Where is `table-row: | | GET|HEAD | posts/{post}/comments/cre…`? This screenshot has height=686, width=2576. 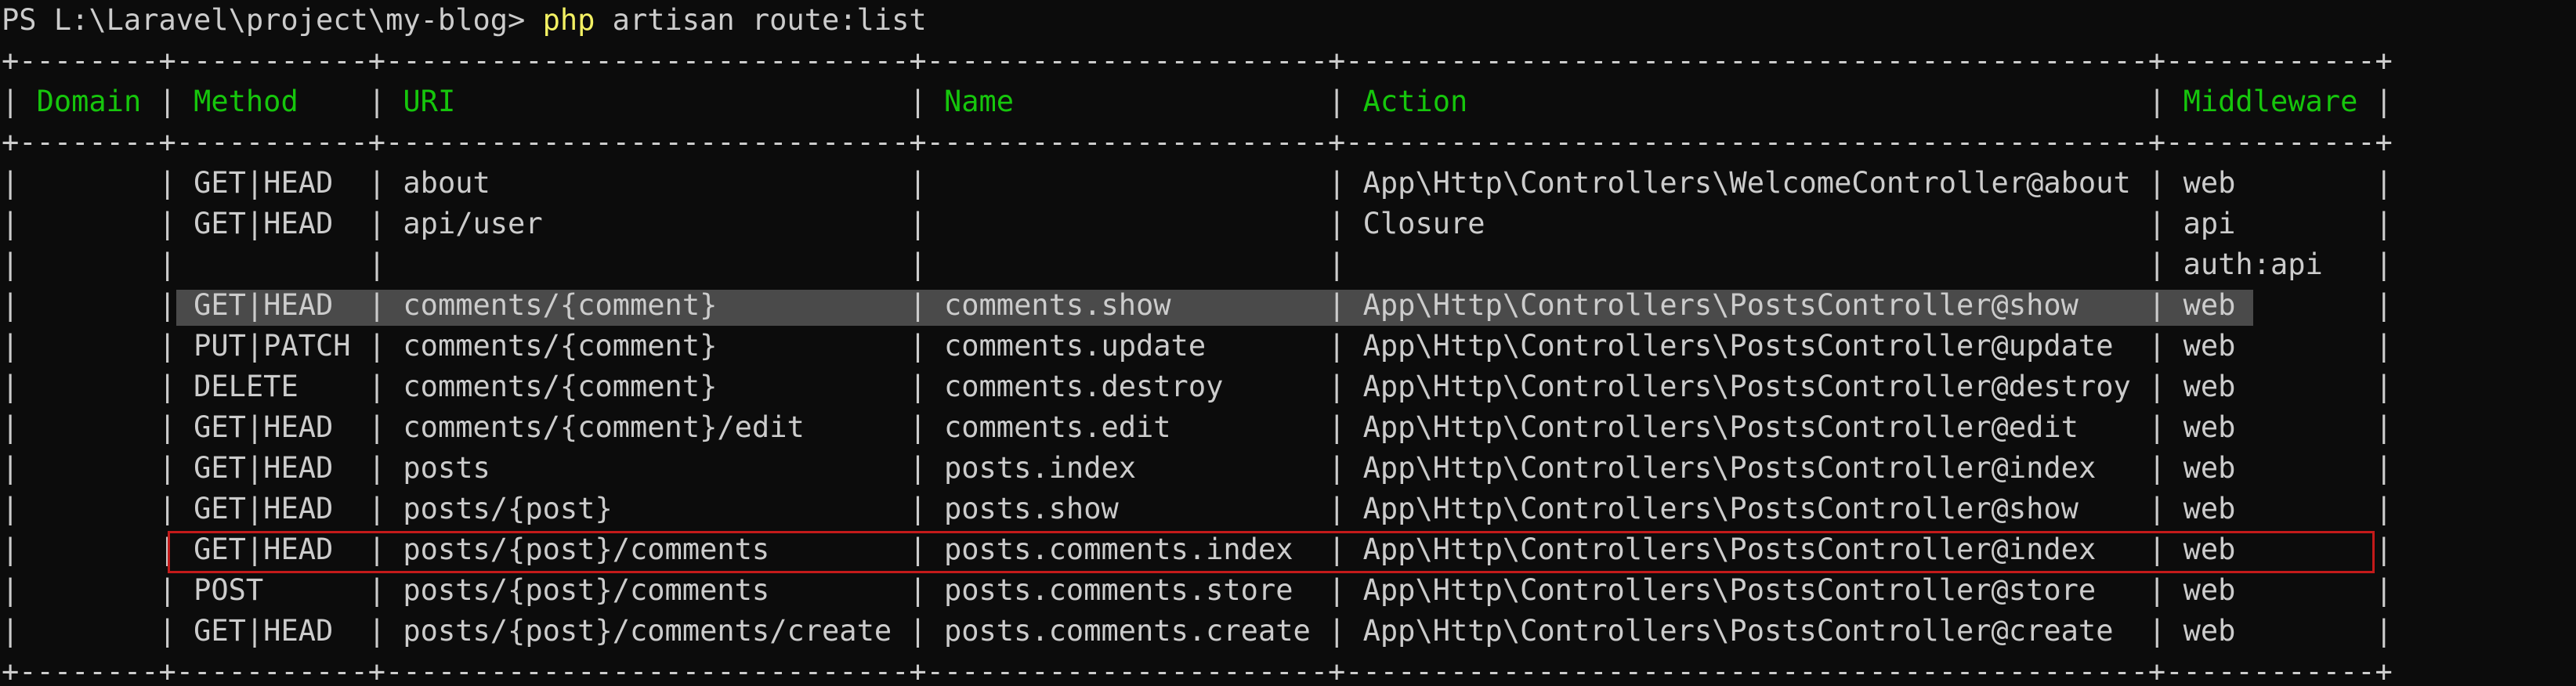 table-row: | | GET|HEAD | posts/{post}/comments/cre… is located at coordinates (1197, 631).